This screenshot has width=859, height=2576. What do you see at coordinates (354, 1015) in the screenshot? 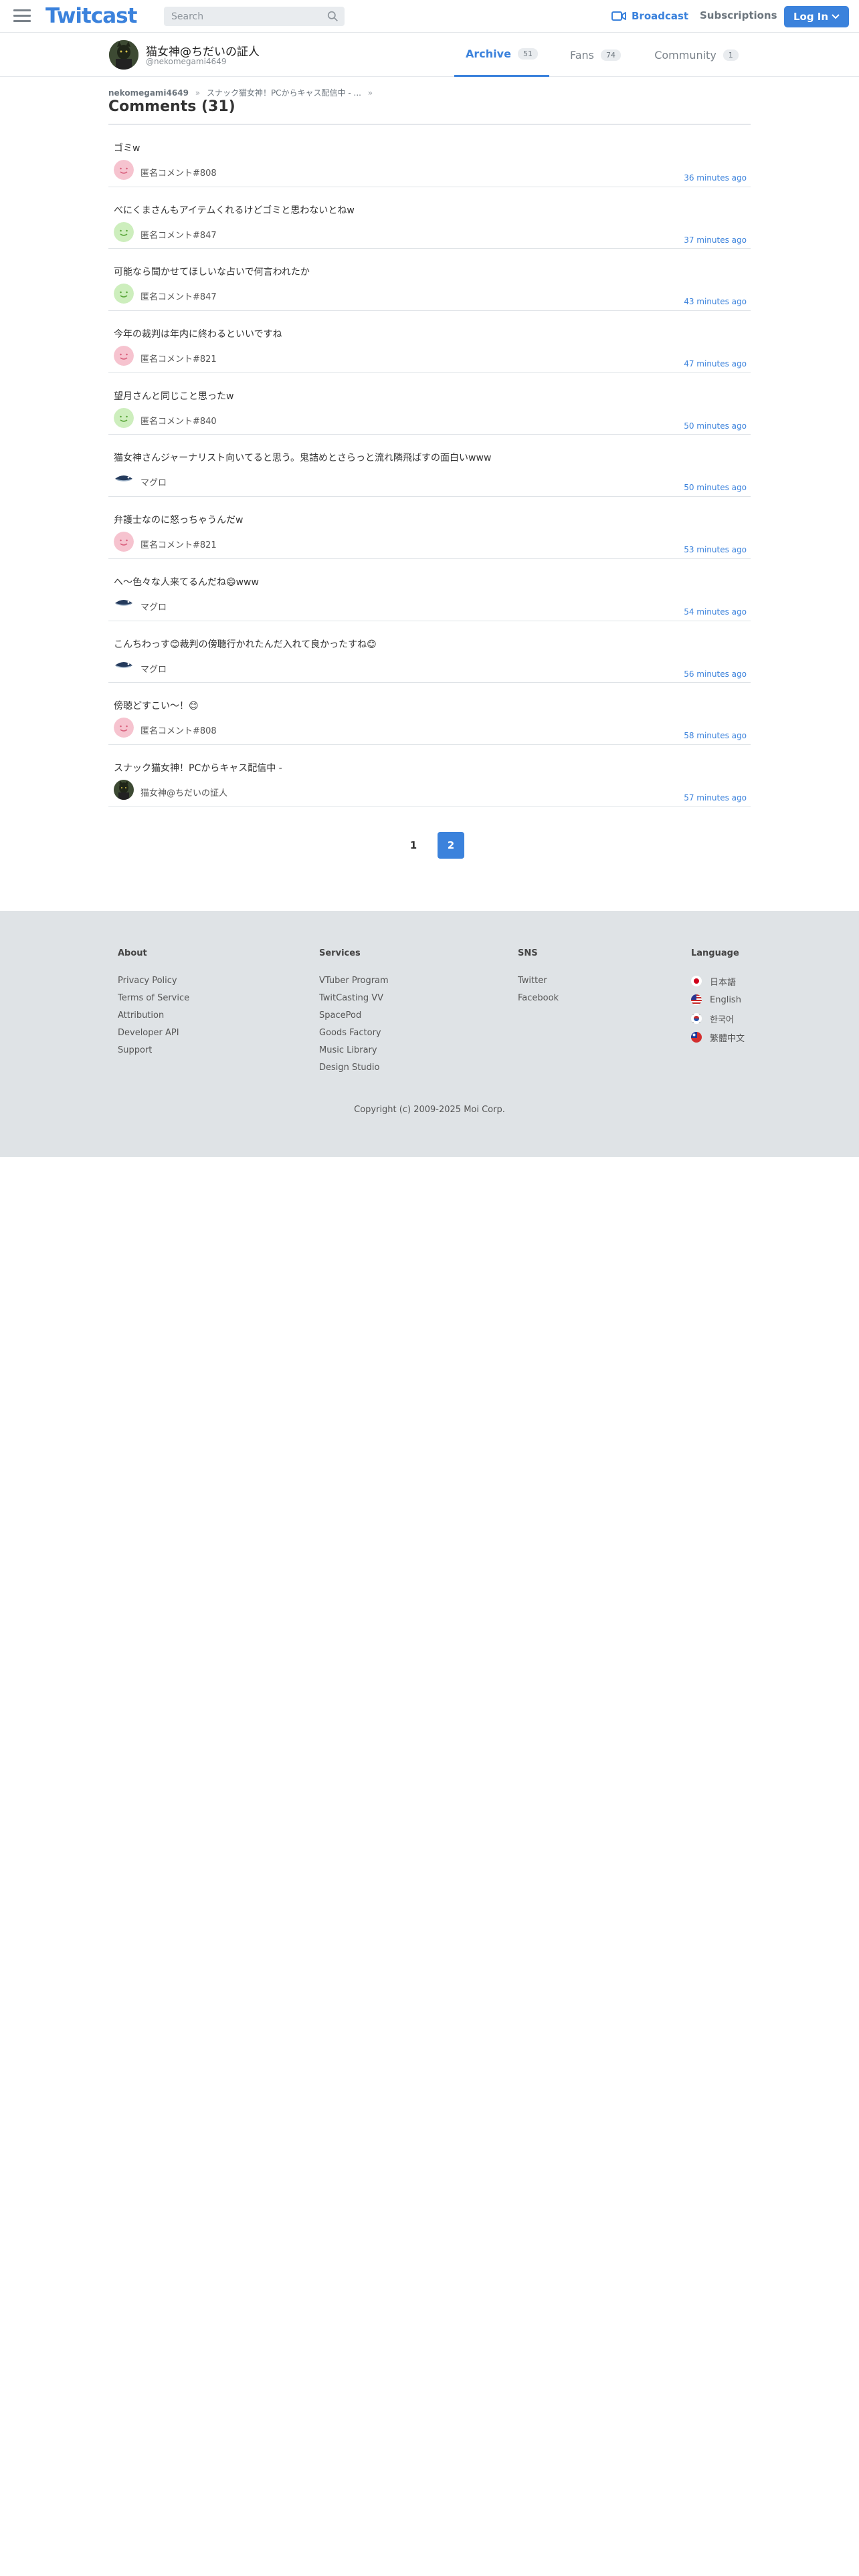
I see `footer-link-spacepod: SpacePod` at bounding box center [354, 1015].